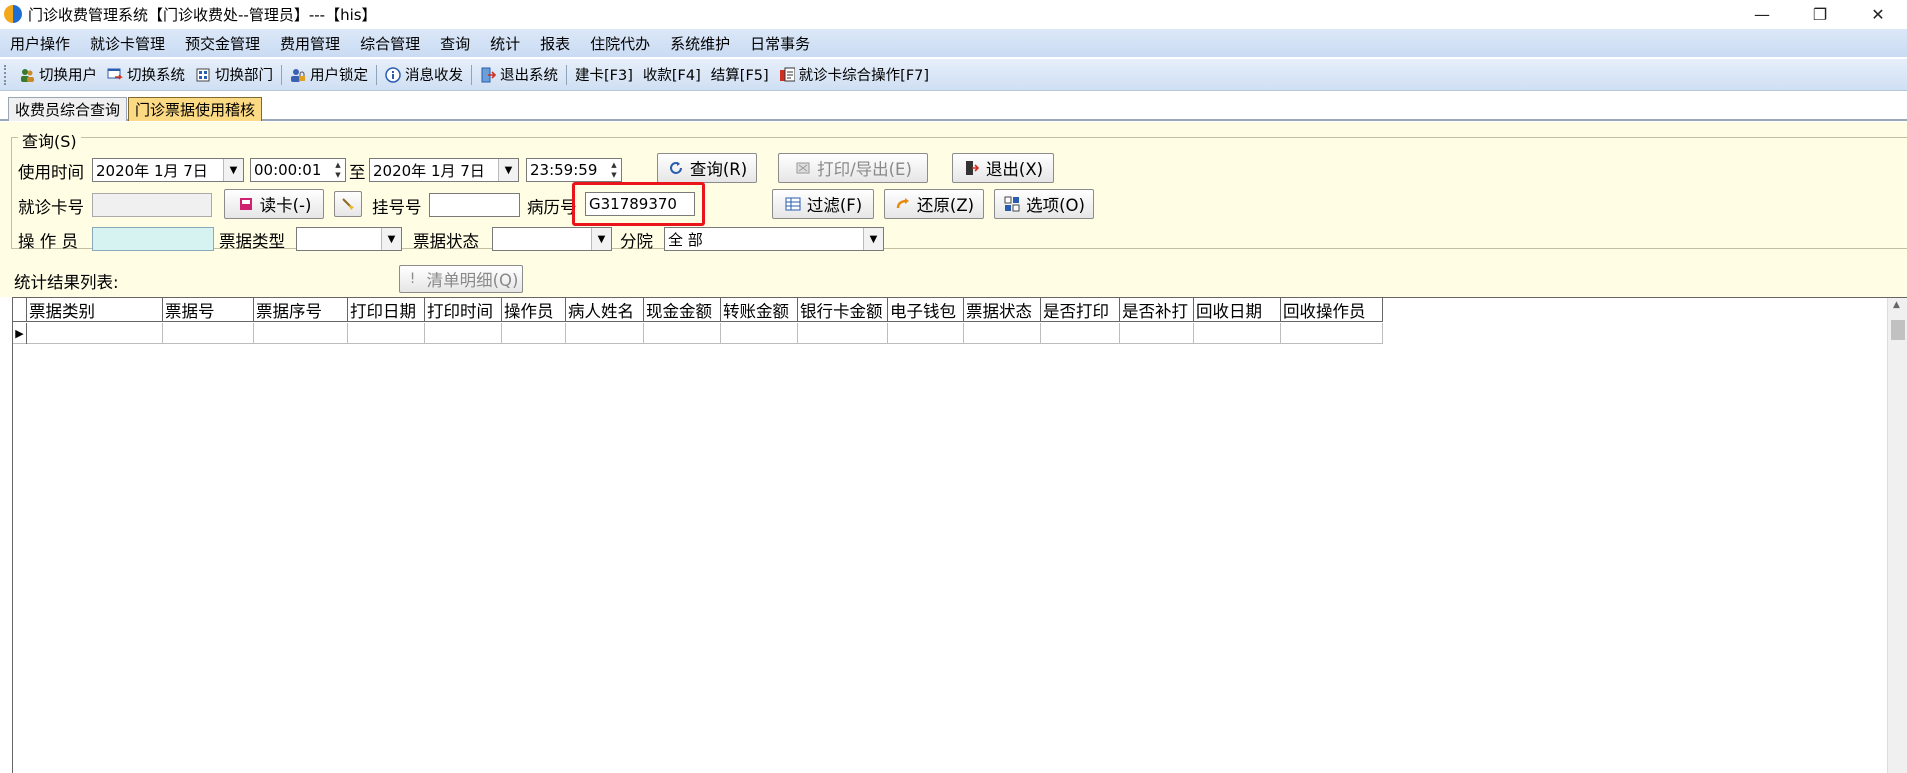 The width and height of the screenshot is (1907, 773). Describe the element at coordinates (1878, 14) in the screenshot. I see `close-button: ✕` at that location.